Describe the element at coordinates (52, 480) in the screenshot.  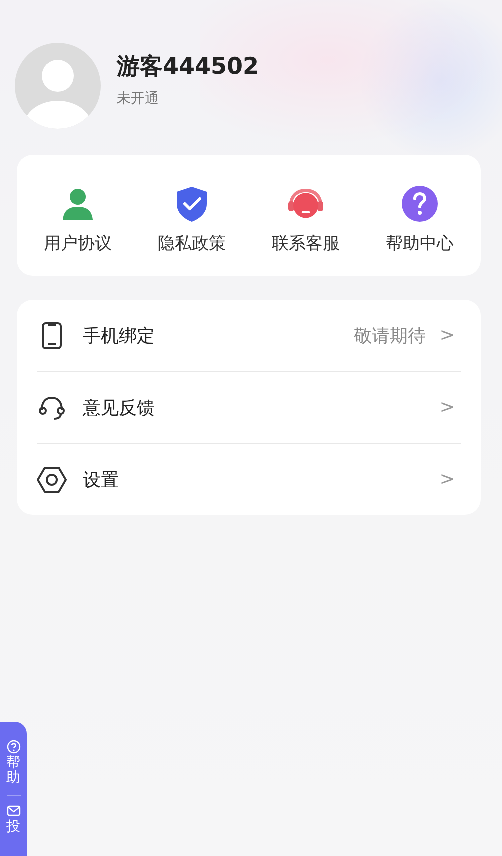
I see `settings-icon` at that location.